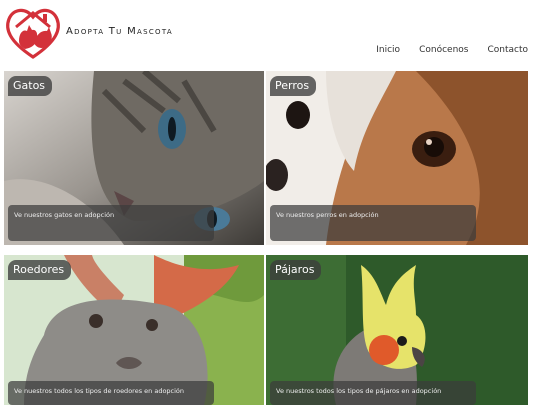 The height and width of the screenshot is (405, 540). I want to click on tag-perros: Perros, so click(293, 86).